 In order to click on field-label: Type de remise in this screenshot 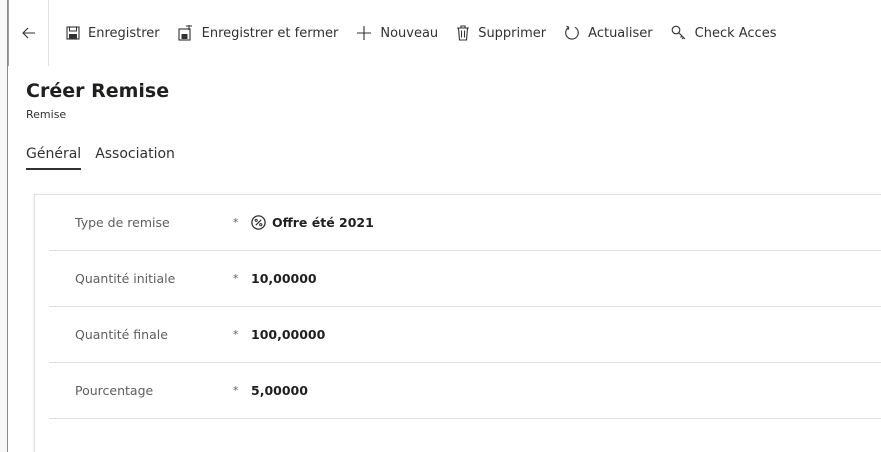, I will do `click(122, 222)`.